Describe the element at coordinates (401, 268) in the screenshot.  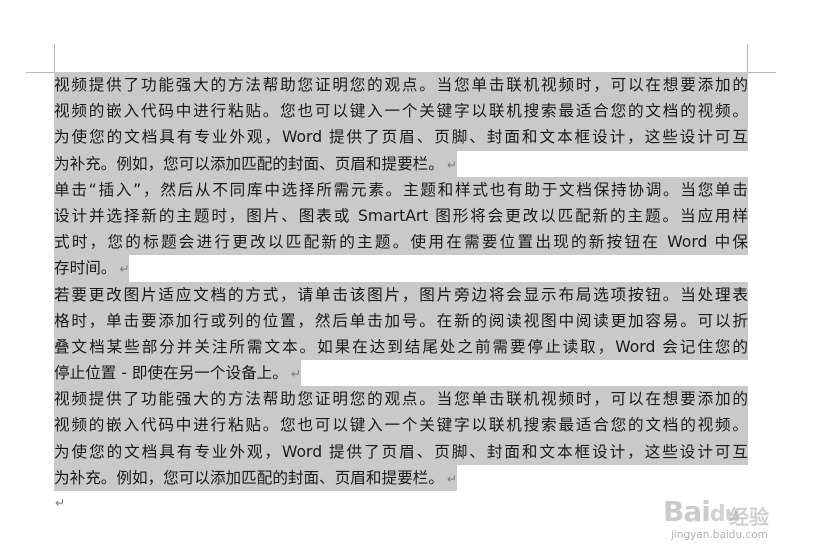
I see `text-line: 存时间。 ↵` at that location.